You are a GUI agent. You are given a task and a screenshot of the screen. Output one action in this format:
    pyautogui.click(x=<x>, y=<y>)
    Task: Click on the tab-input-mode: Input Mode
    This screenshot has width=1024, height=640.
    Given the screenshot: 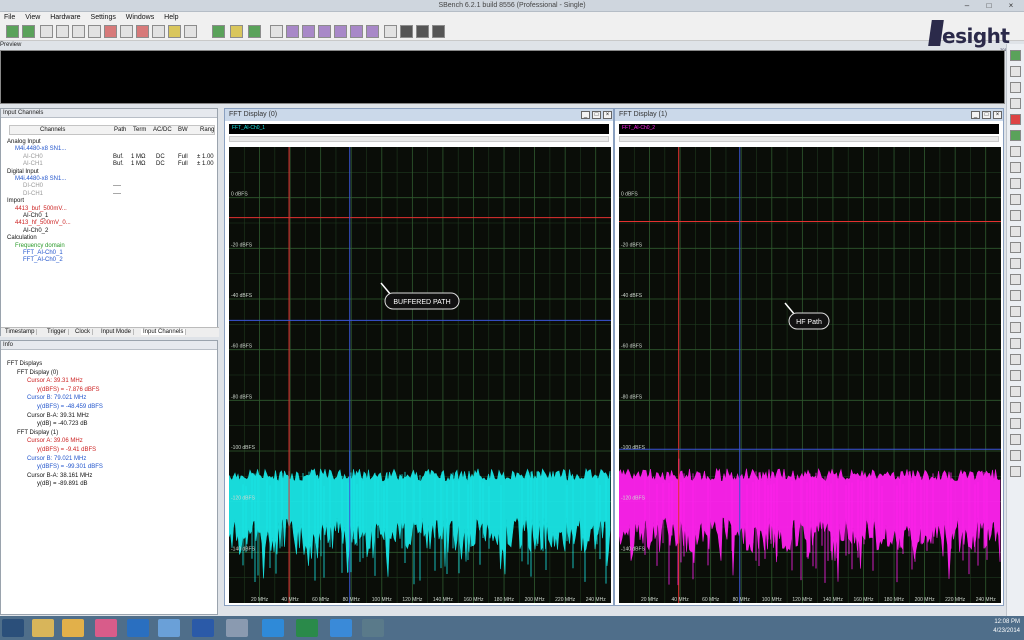 What is the action you would take?
    pyautogui.click(x=117, y=332)
    